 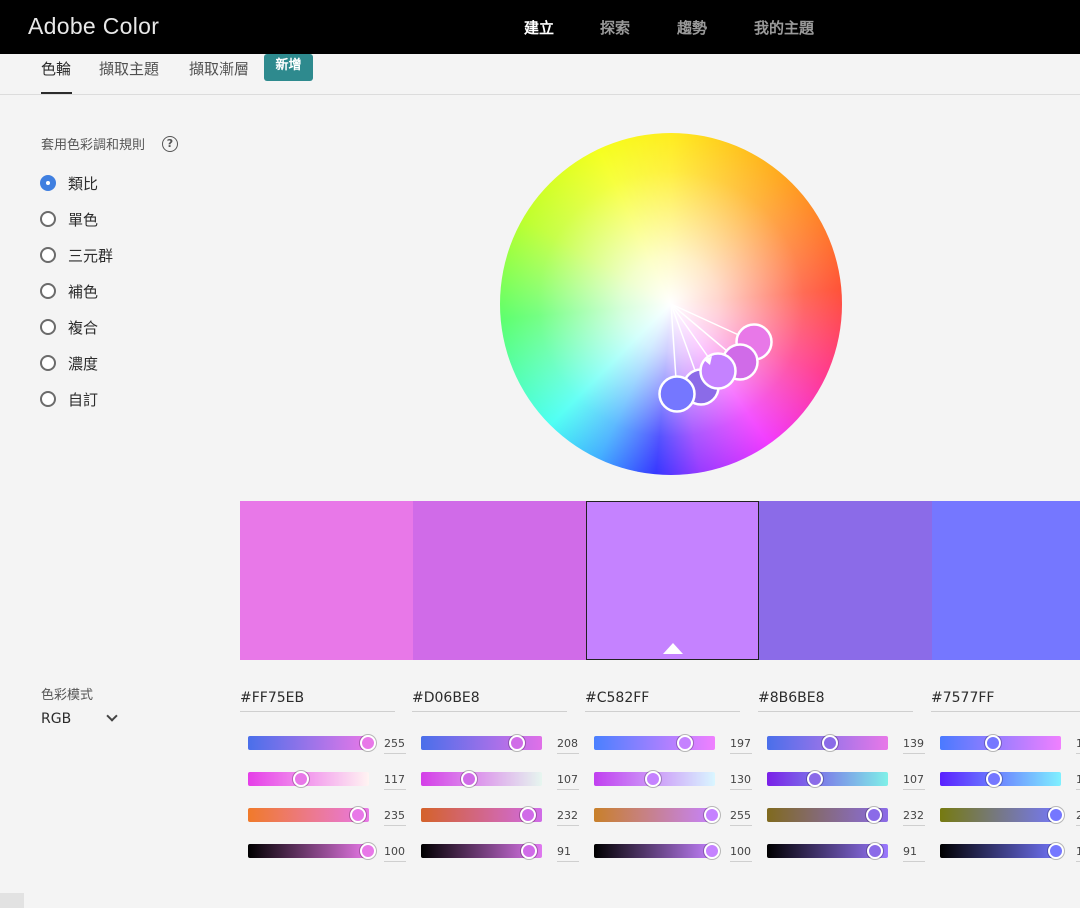 I want to click on red-value: 139, so click(x=914, y=745).